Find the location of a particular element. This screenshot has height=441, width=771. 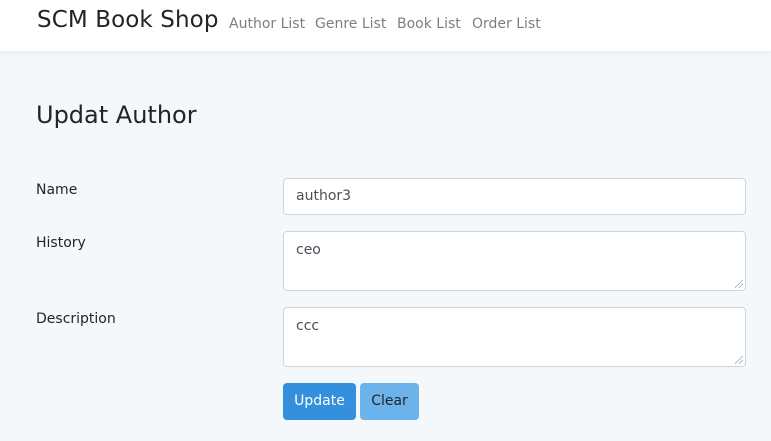

history-textarea: ceo is located at coordinates (514, 261).